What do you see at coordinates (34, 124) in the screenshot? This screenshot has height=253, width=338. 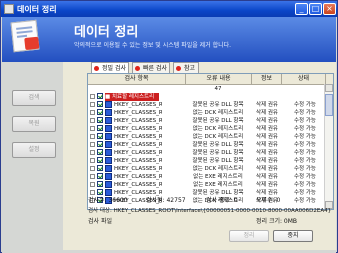 I see `restore-button: 복원` at bounding box center [34, 124].